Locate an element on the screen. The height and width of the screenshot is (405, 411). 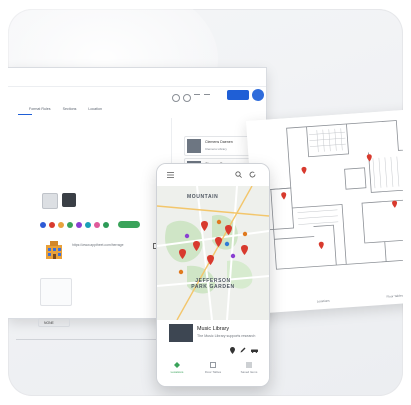
search-icon is located at coordinates (238, 174).